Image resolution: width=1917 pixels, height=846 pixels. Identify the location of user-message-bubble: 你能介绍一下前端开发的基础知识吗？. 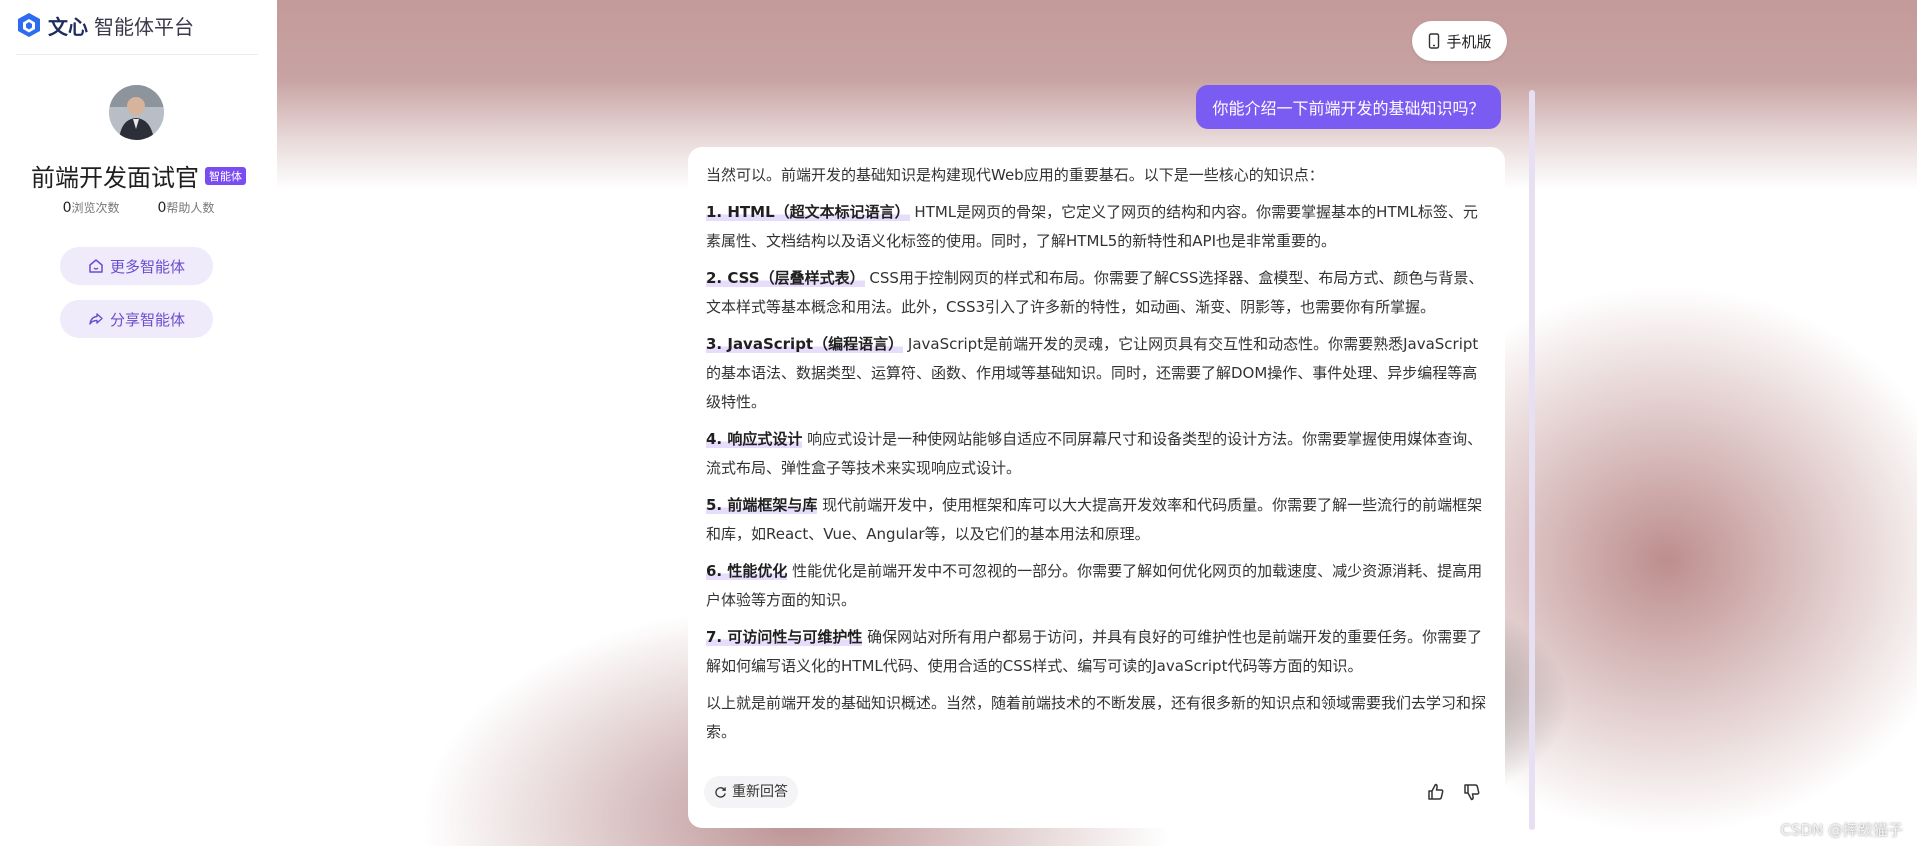
(1348, 107).